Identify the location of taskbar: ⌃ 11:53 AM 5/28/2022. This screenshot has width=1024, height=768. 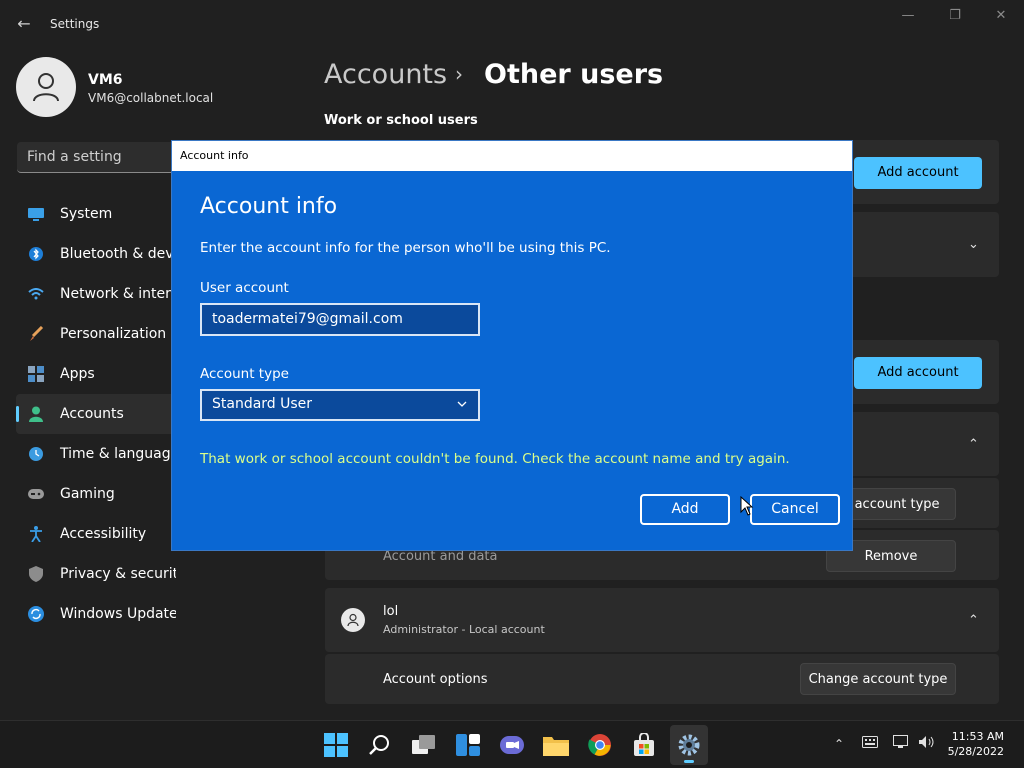
(512, 744).